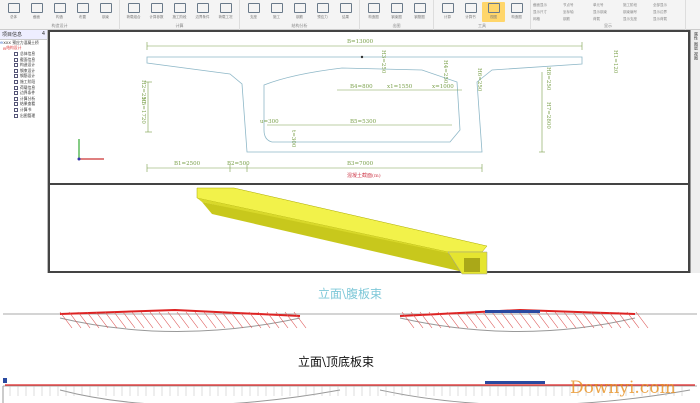  What do you see at coordinates (179, 12) in the screenshot?
I see `tool-button: 施工阶段` at bounding box center [179, 12].